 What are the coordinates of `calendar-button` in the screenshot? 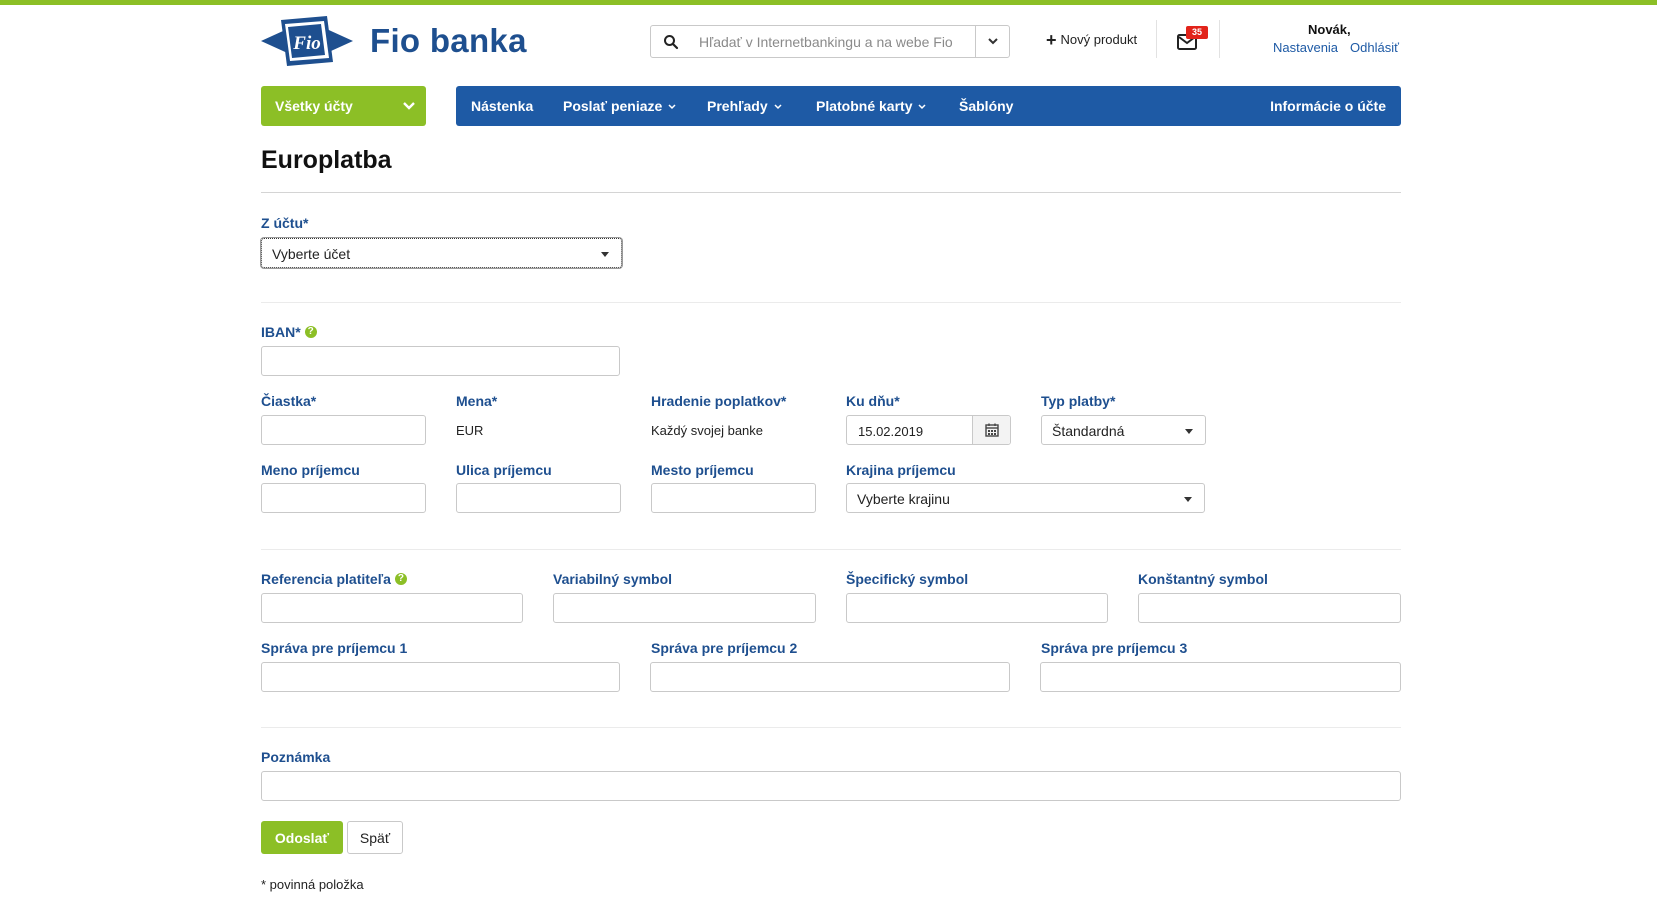 It's located at (991, 430).